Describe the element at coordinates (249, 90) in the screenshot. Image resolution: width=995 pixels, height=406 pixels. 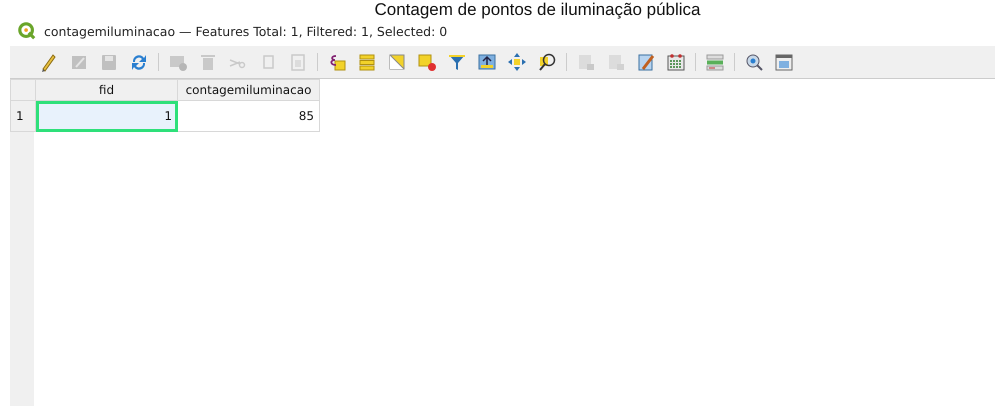
I see `column-header: contagemiluminacao` at that location.